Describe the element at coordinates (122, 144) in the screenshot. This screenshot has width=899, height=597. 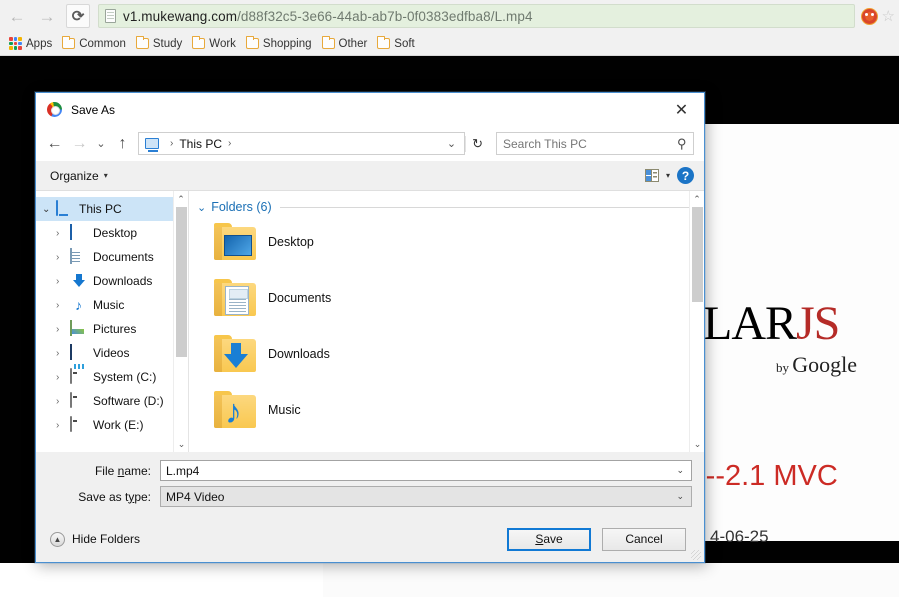
I see `nav-up-icon: ↑` at that location.